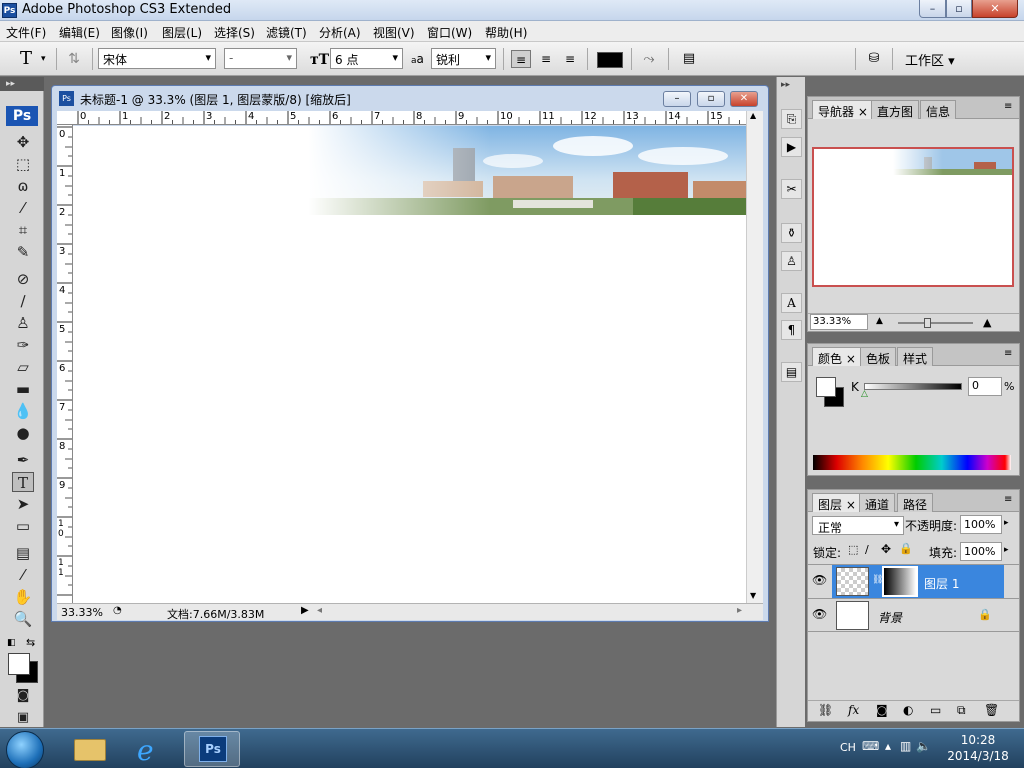  I want to click on hand-tool-icon: ✋, so click(23, 597).